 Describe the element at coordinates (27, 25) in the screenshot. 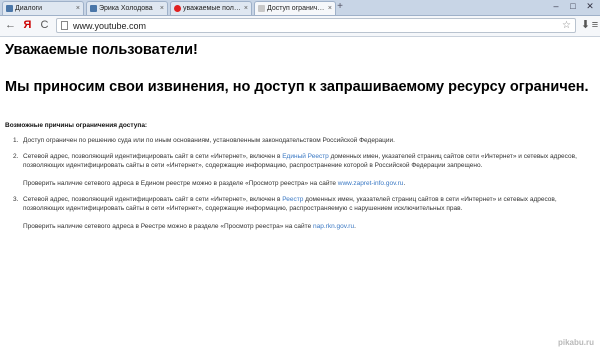

I see `yandex-button: Я` at that location.